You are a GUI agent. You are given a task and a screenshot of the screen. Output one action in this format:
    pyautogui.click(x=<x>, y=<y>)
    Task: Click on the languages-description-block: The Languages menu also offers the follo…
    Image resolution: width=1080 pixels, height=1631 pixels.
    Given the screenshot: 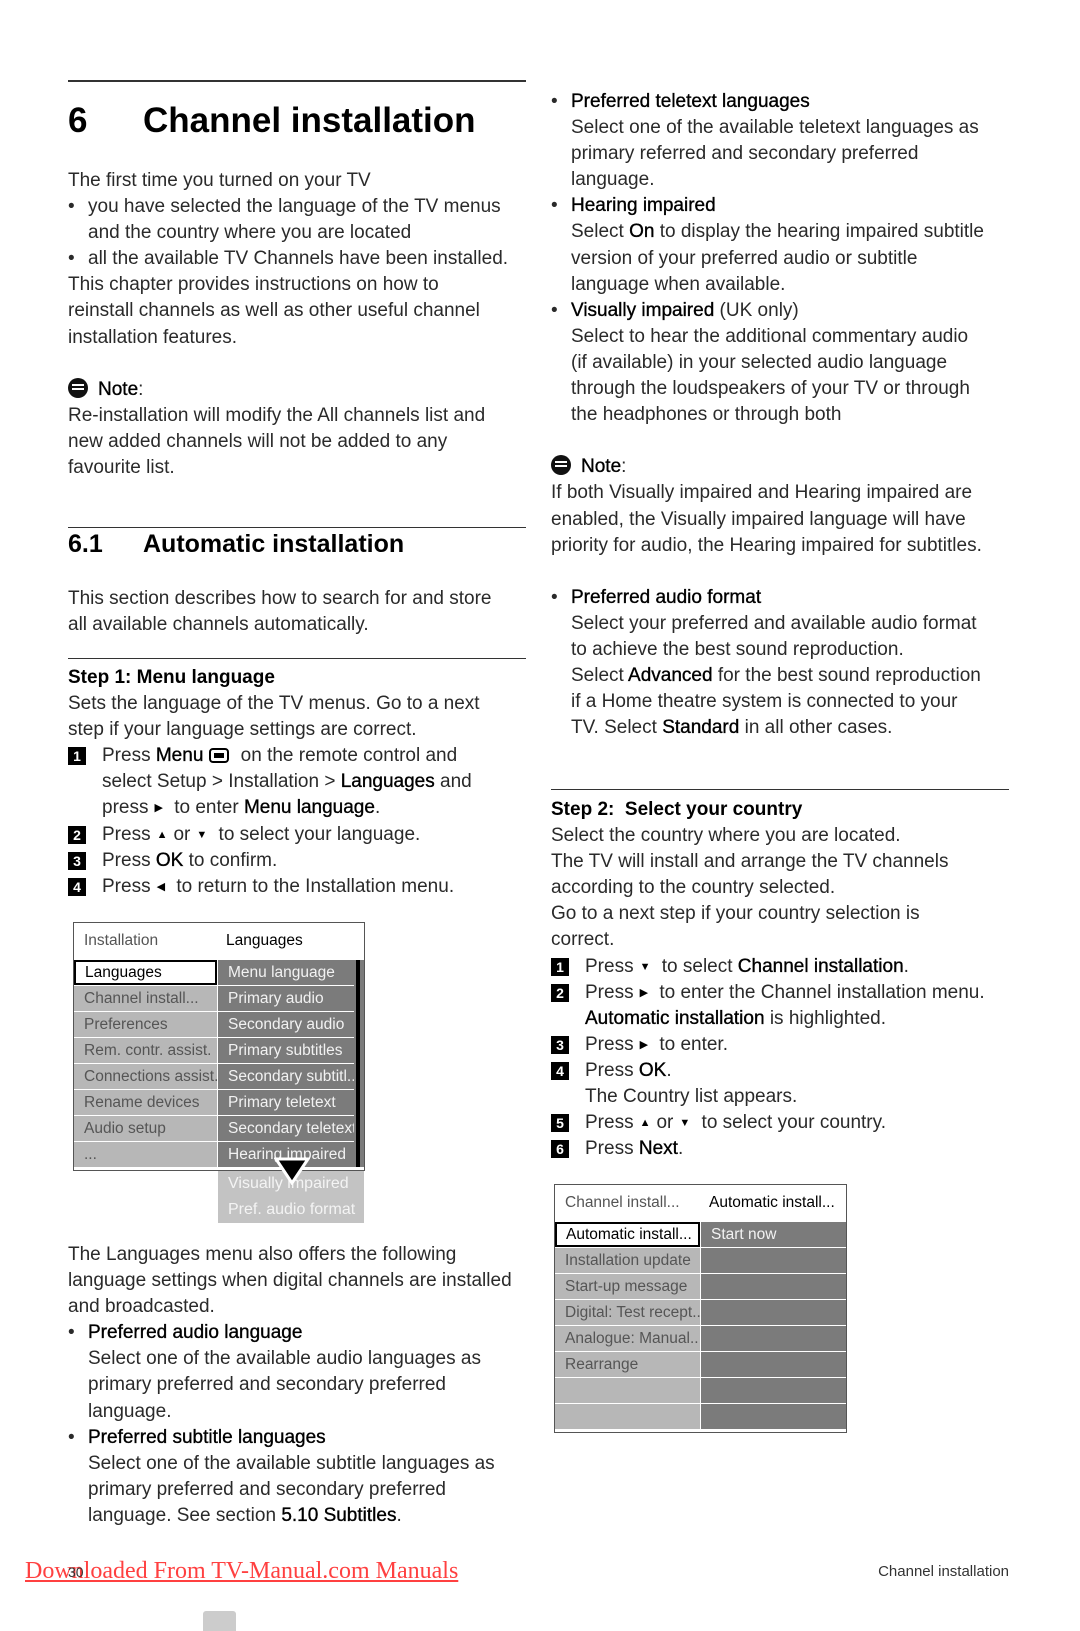 What is the action you would take?
    pyautogui.click(x=298, y=1385)
    